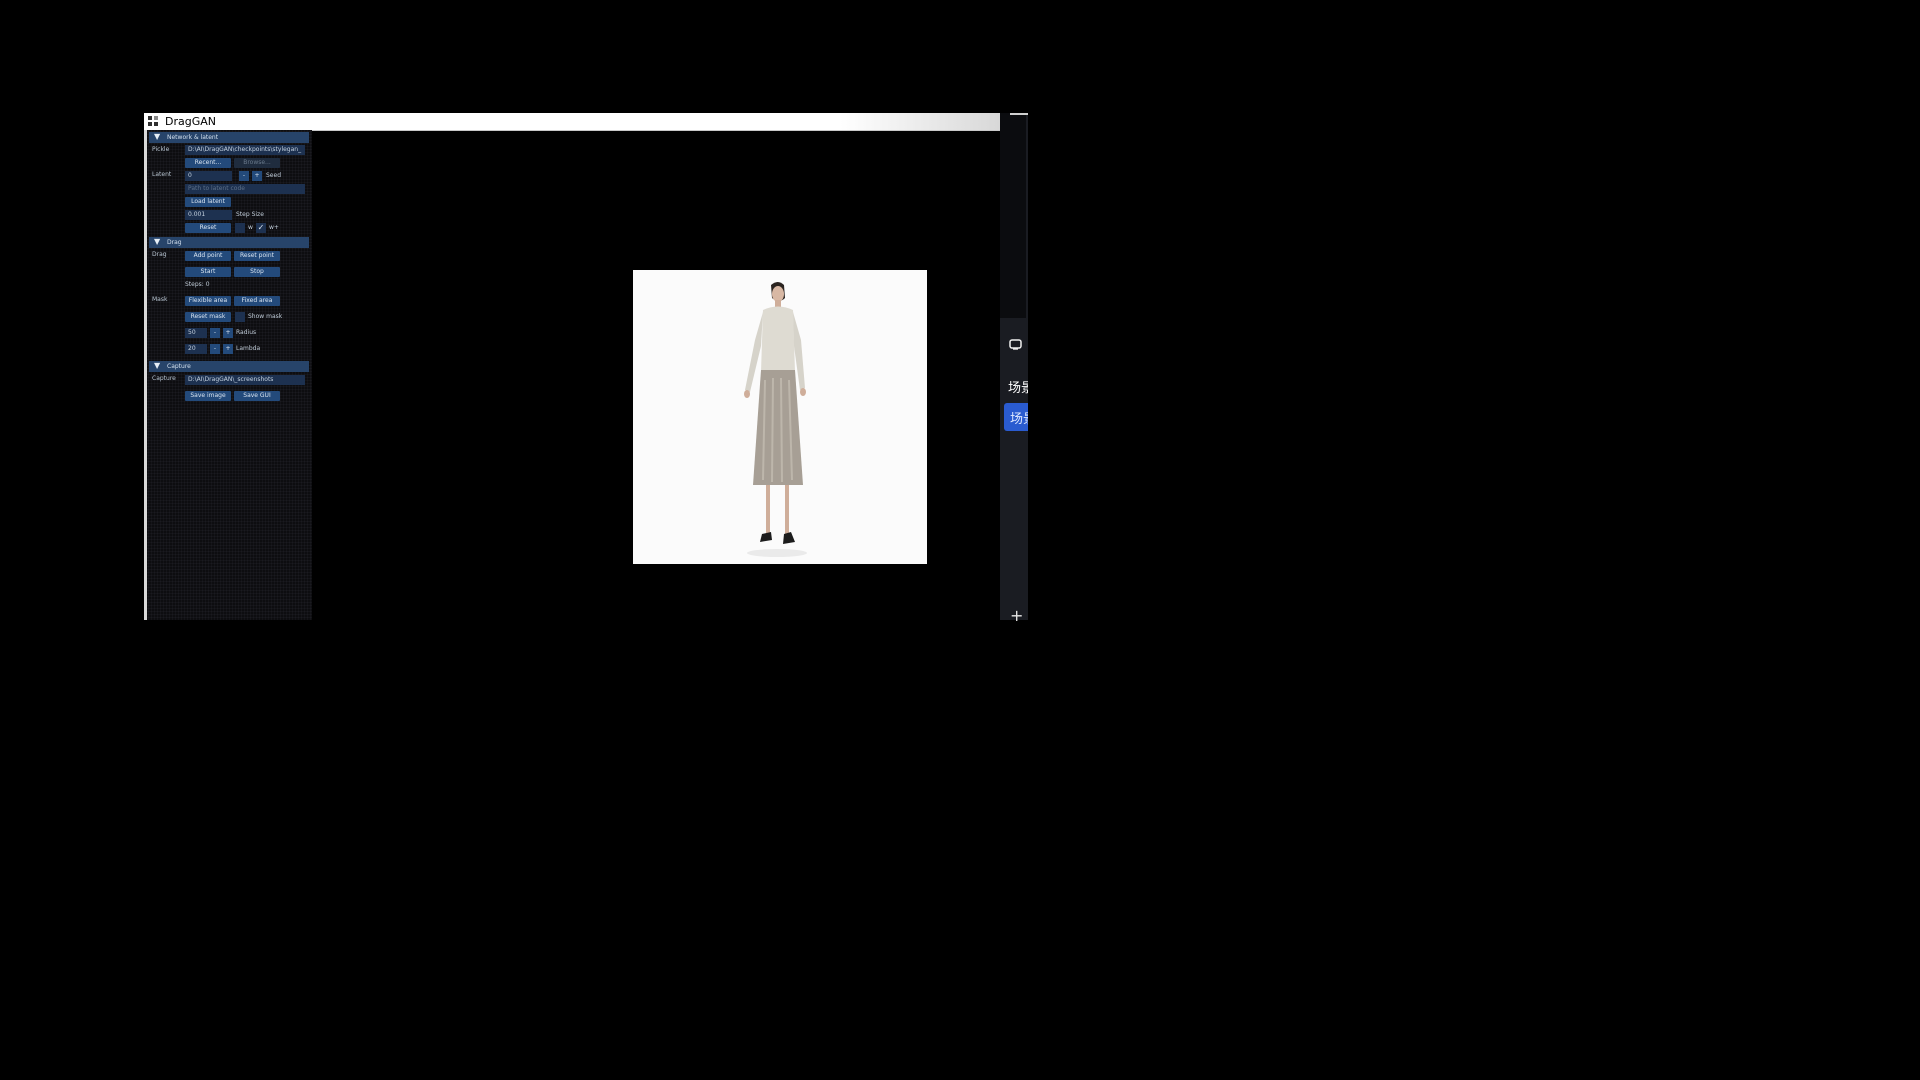 Image resolution: width=1920 pixels, height=1080 pixels. Describe the element at coordinates (196, 349) in the screenshot. I see `lambda-input: 20` at that location.